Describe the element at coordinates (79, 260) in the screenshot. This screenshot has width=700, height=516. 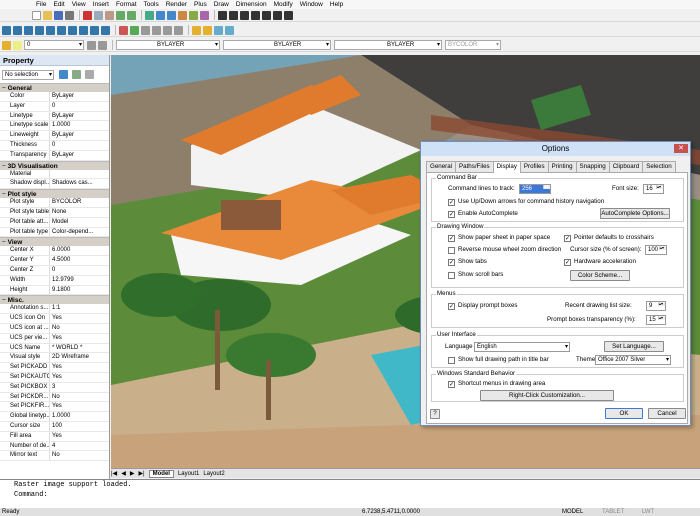
I see `property-value: 4.5000` at that location.